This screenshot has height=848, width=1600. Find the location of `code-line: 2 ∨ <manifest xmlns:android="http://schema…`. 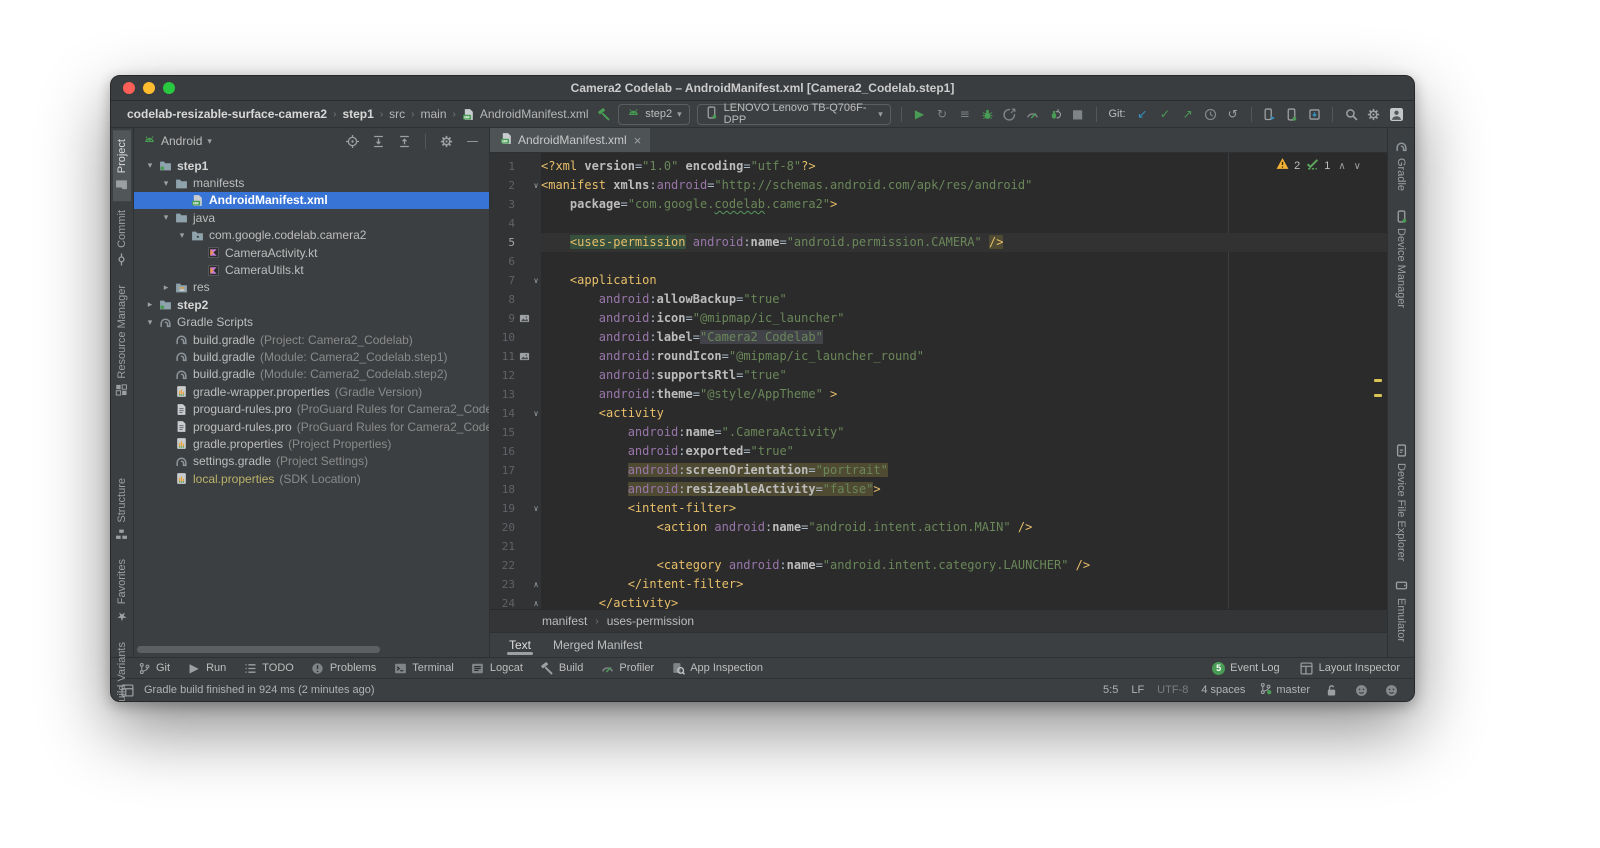

code-line: 2 ∨ <manifest xmlns:android="http://schema… is located at coordinates (938, 185).